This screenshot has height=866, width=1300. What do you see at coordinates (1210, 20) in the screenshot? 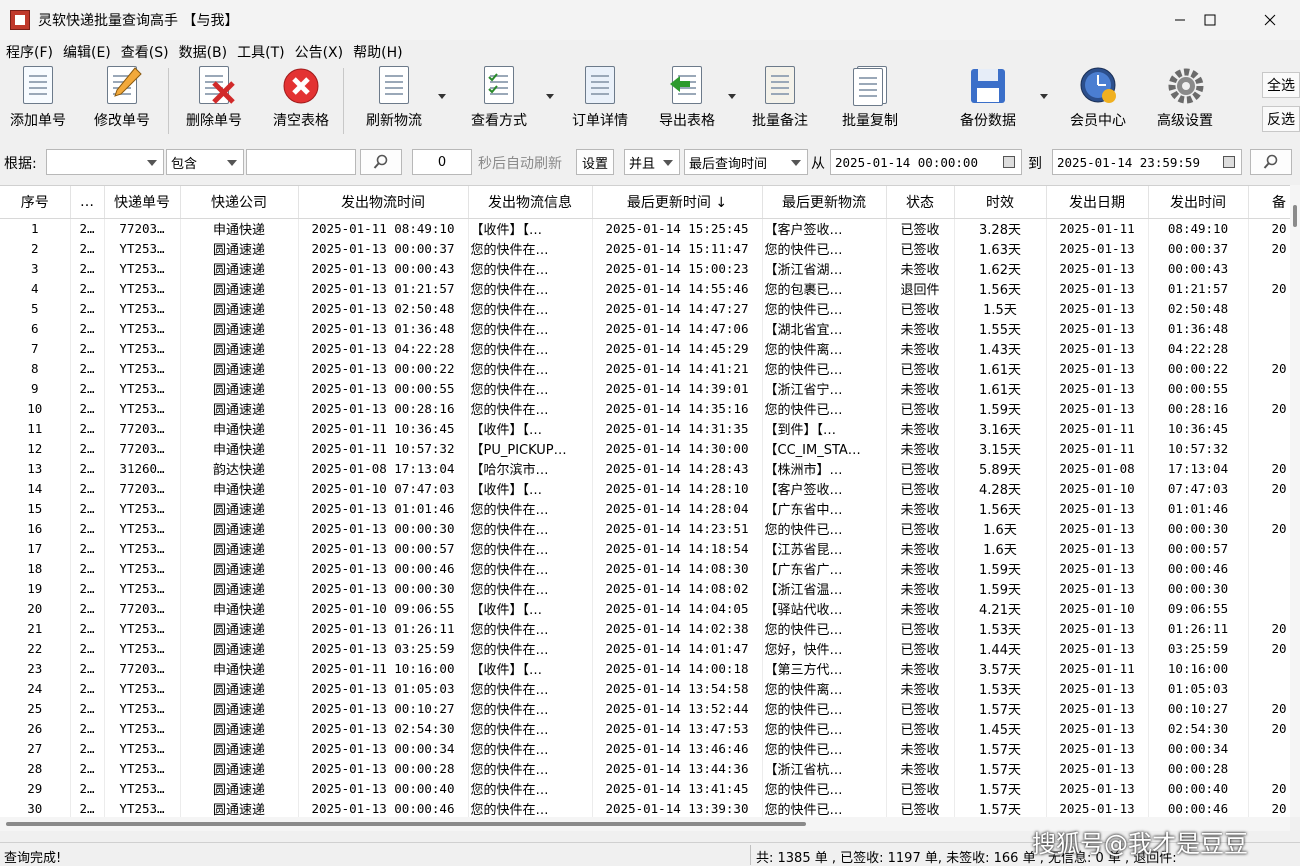
I see `maximize-button` at bounding box center [1210, 20].